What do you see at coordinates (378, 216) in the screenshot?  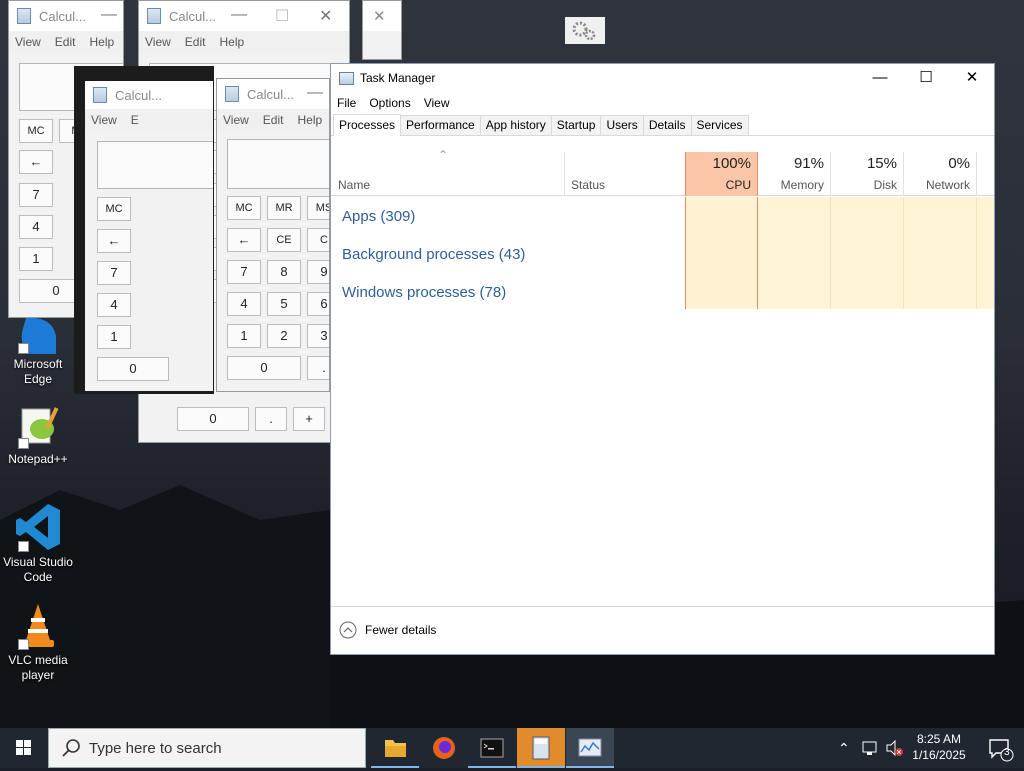 I see `group-apps: Apps (309)` at bounding box center [378, 216].